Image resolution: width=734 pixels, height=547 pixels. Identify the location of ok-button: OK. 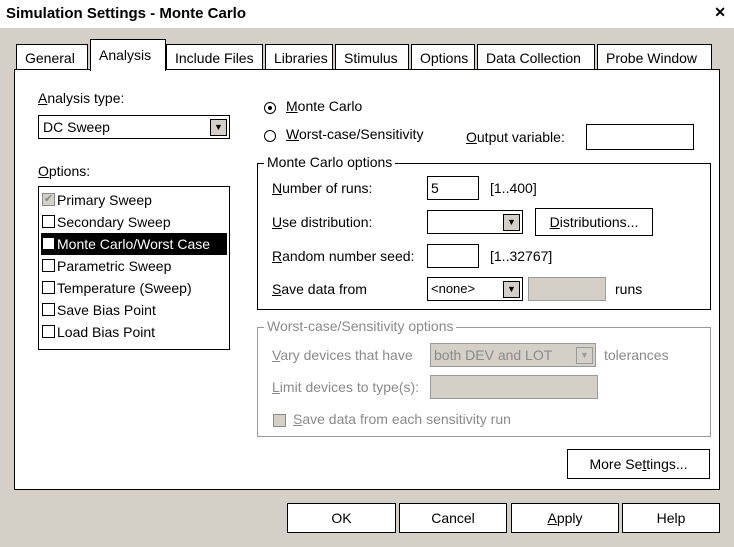
(341, 518).